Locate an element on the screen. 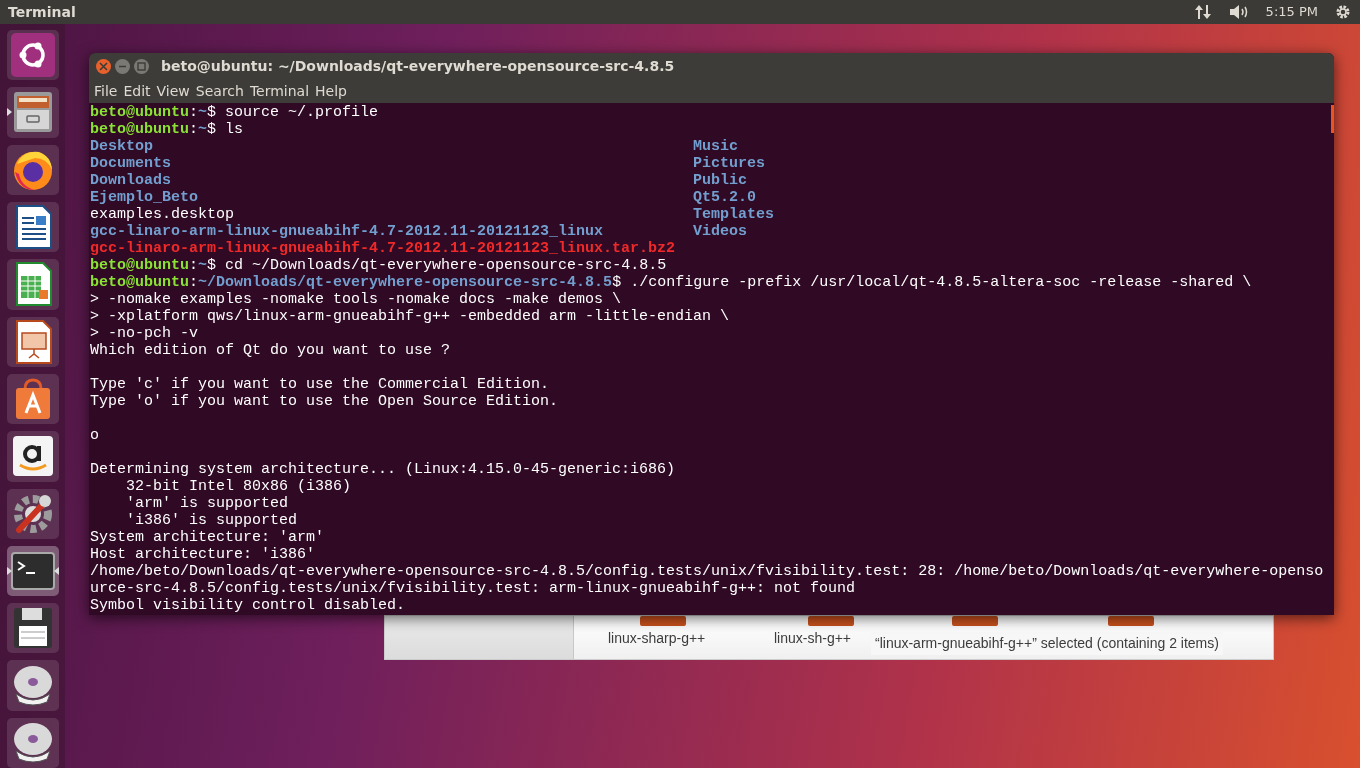 This screenshot has height=768, width=1360. output-line: Which edition of Qt do you want to use ? is located at coordinates (270, 350).